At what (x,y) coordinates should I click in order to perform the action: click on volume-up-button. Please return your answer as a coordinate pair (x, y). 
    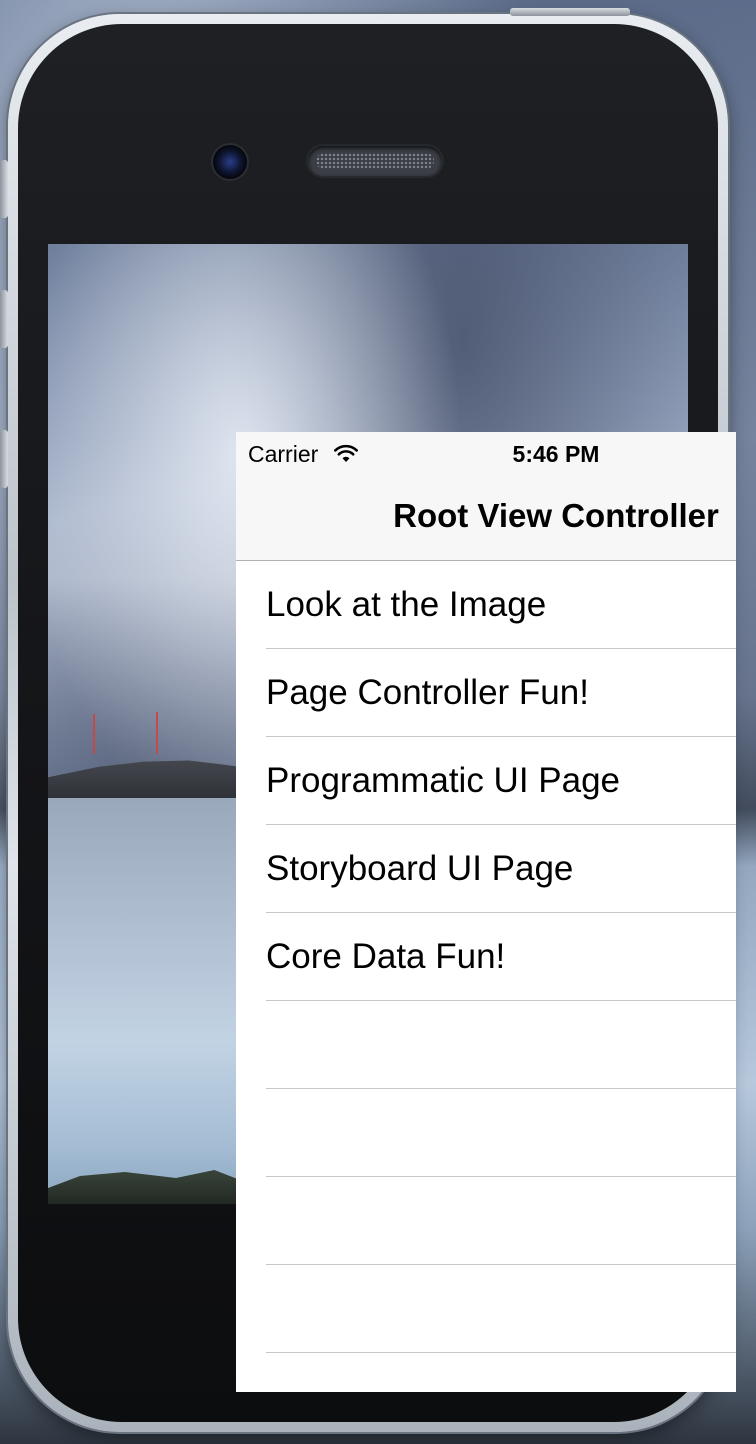
    Looking at the image, I should click on (4, 319).